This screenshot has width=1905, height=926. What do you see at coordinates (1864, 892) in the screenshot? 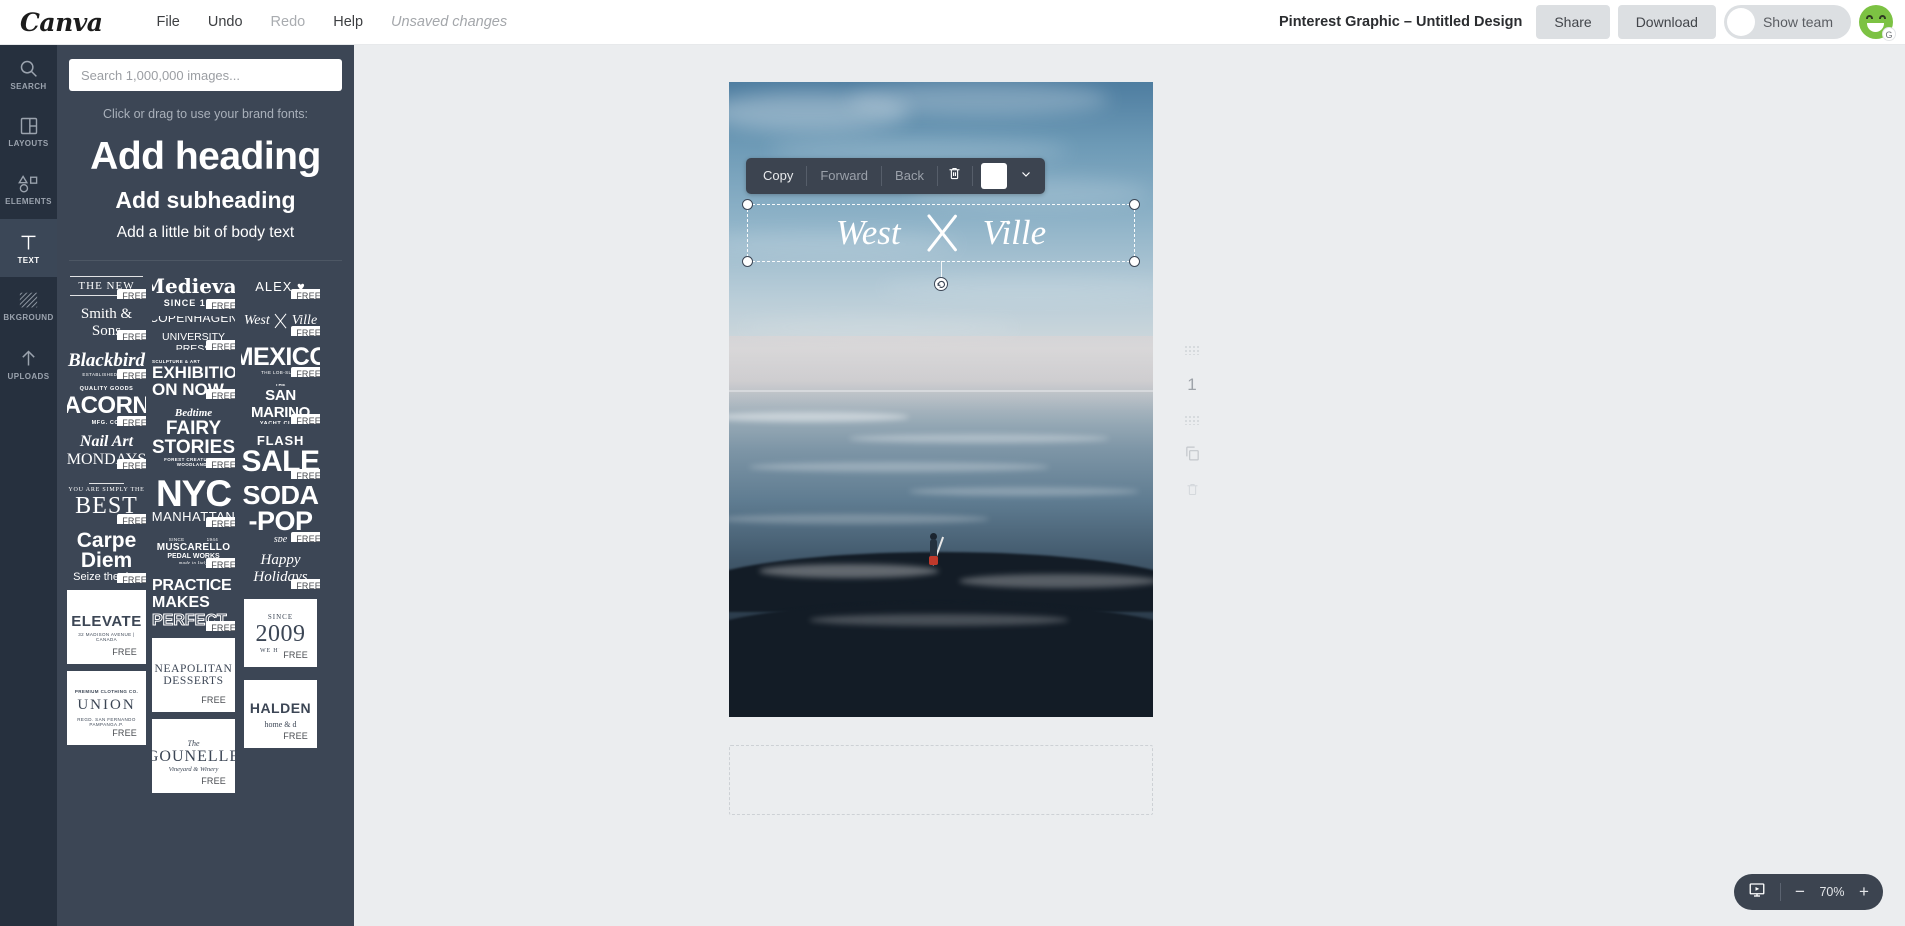
I see `zoom-in-button: +` at bounding box center [1864, 892].